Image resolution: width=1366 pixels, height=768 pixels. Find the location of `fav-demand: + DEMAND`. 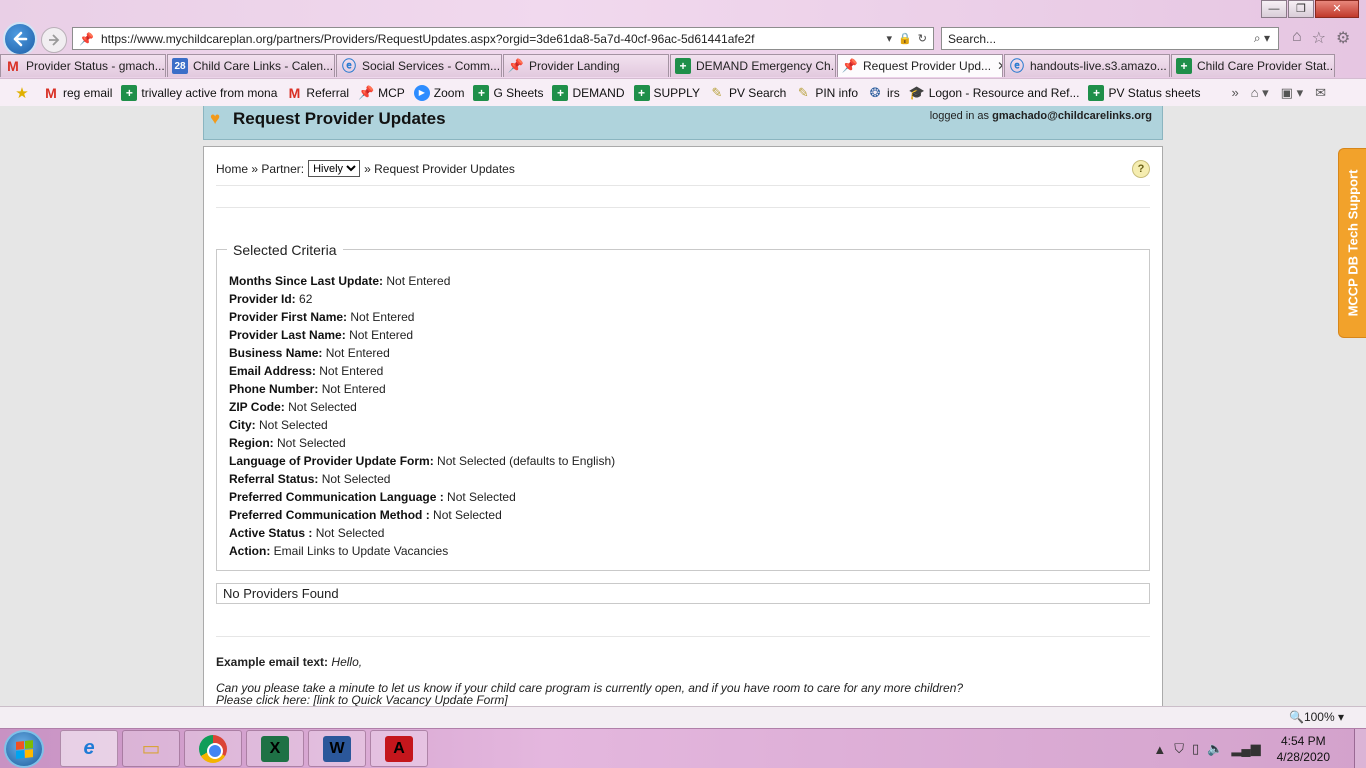

fav-demand: + DEMAND is located at coordinates (588, 92).